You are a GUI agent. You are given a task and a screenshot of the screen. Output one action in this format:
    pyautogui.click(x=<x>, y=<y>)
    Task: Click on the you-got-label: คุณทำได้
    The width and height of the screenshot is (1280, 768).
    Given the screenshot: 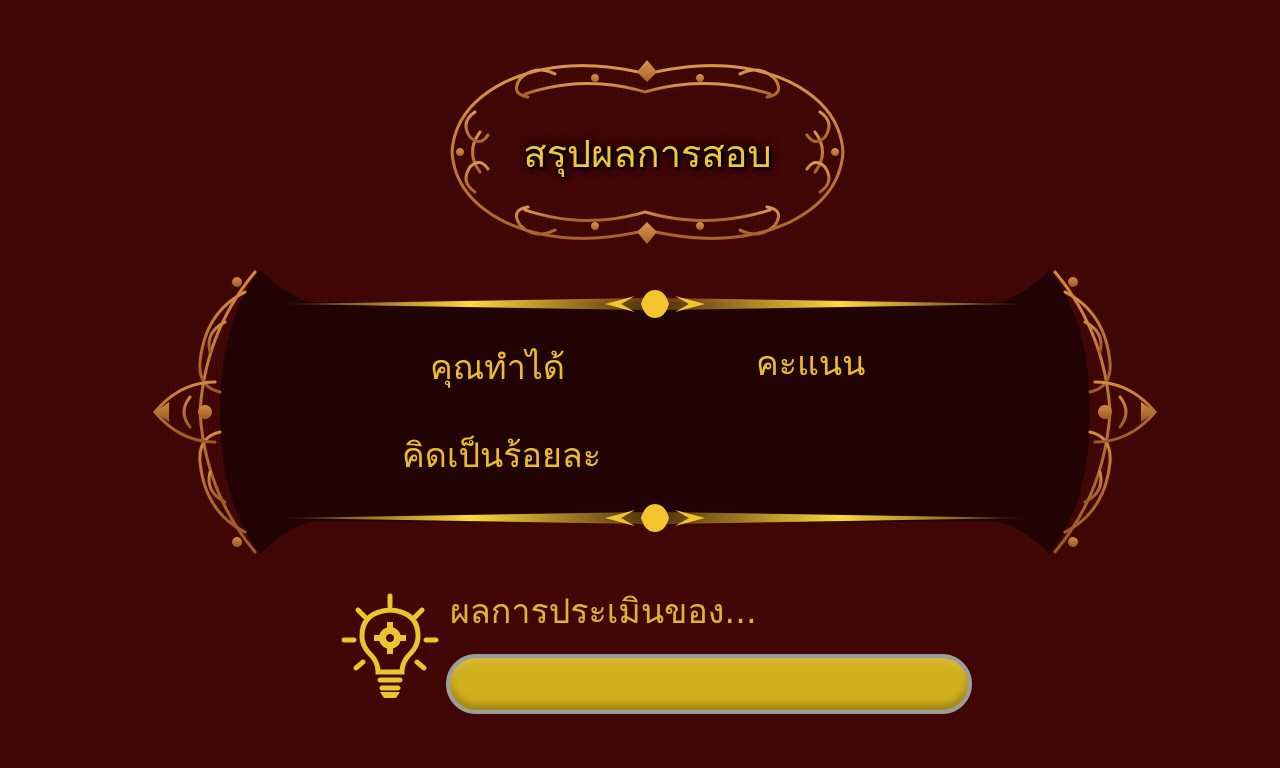 What is the action you would take?
    pyautogui.click(x=497, y=368)
    